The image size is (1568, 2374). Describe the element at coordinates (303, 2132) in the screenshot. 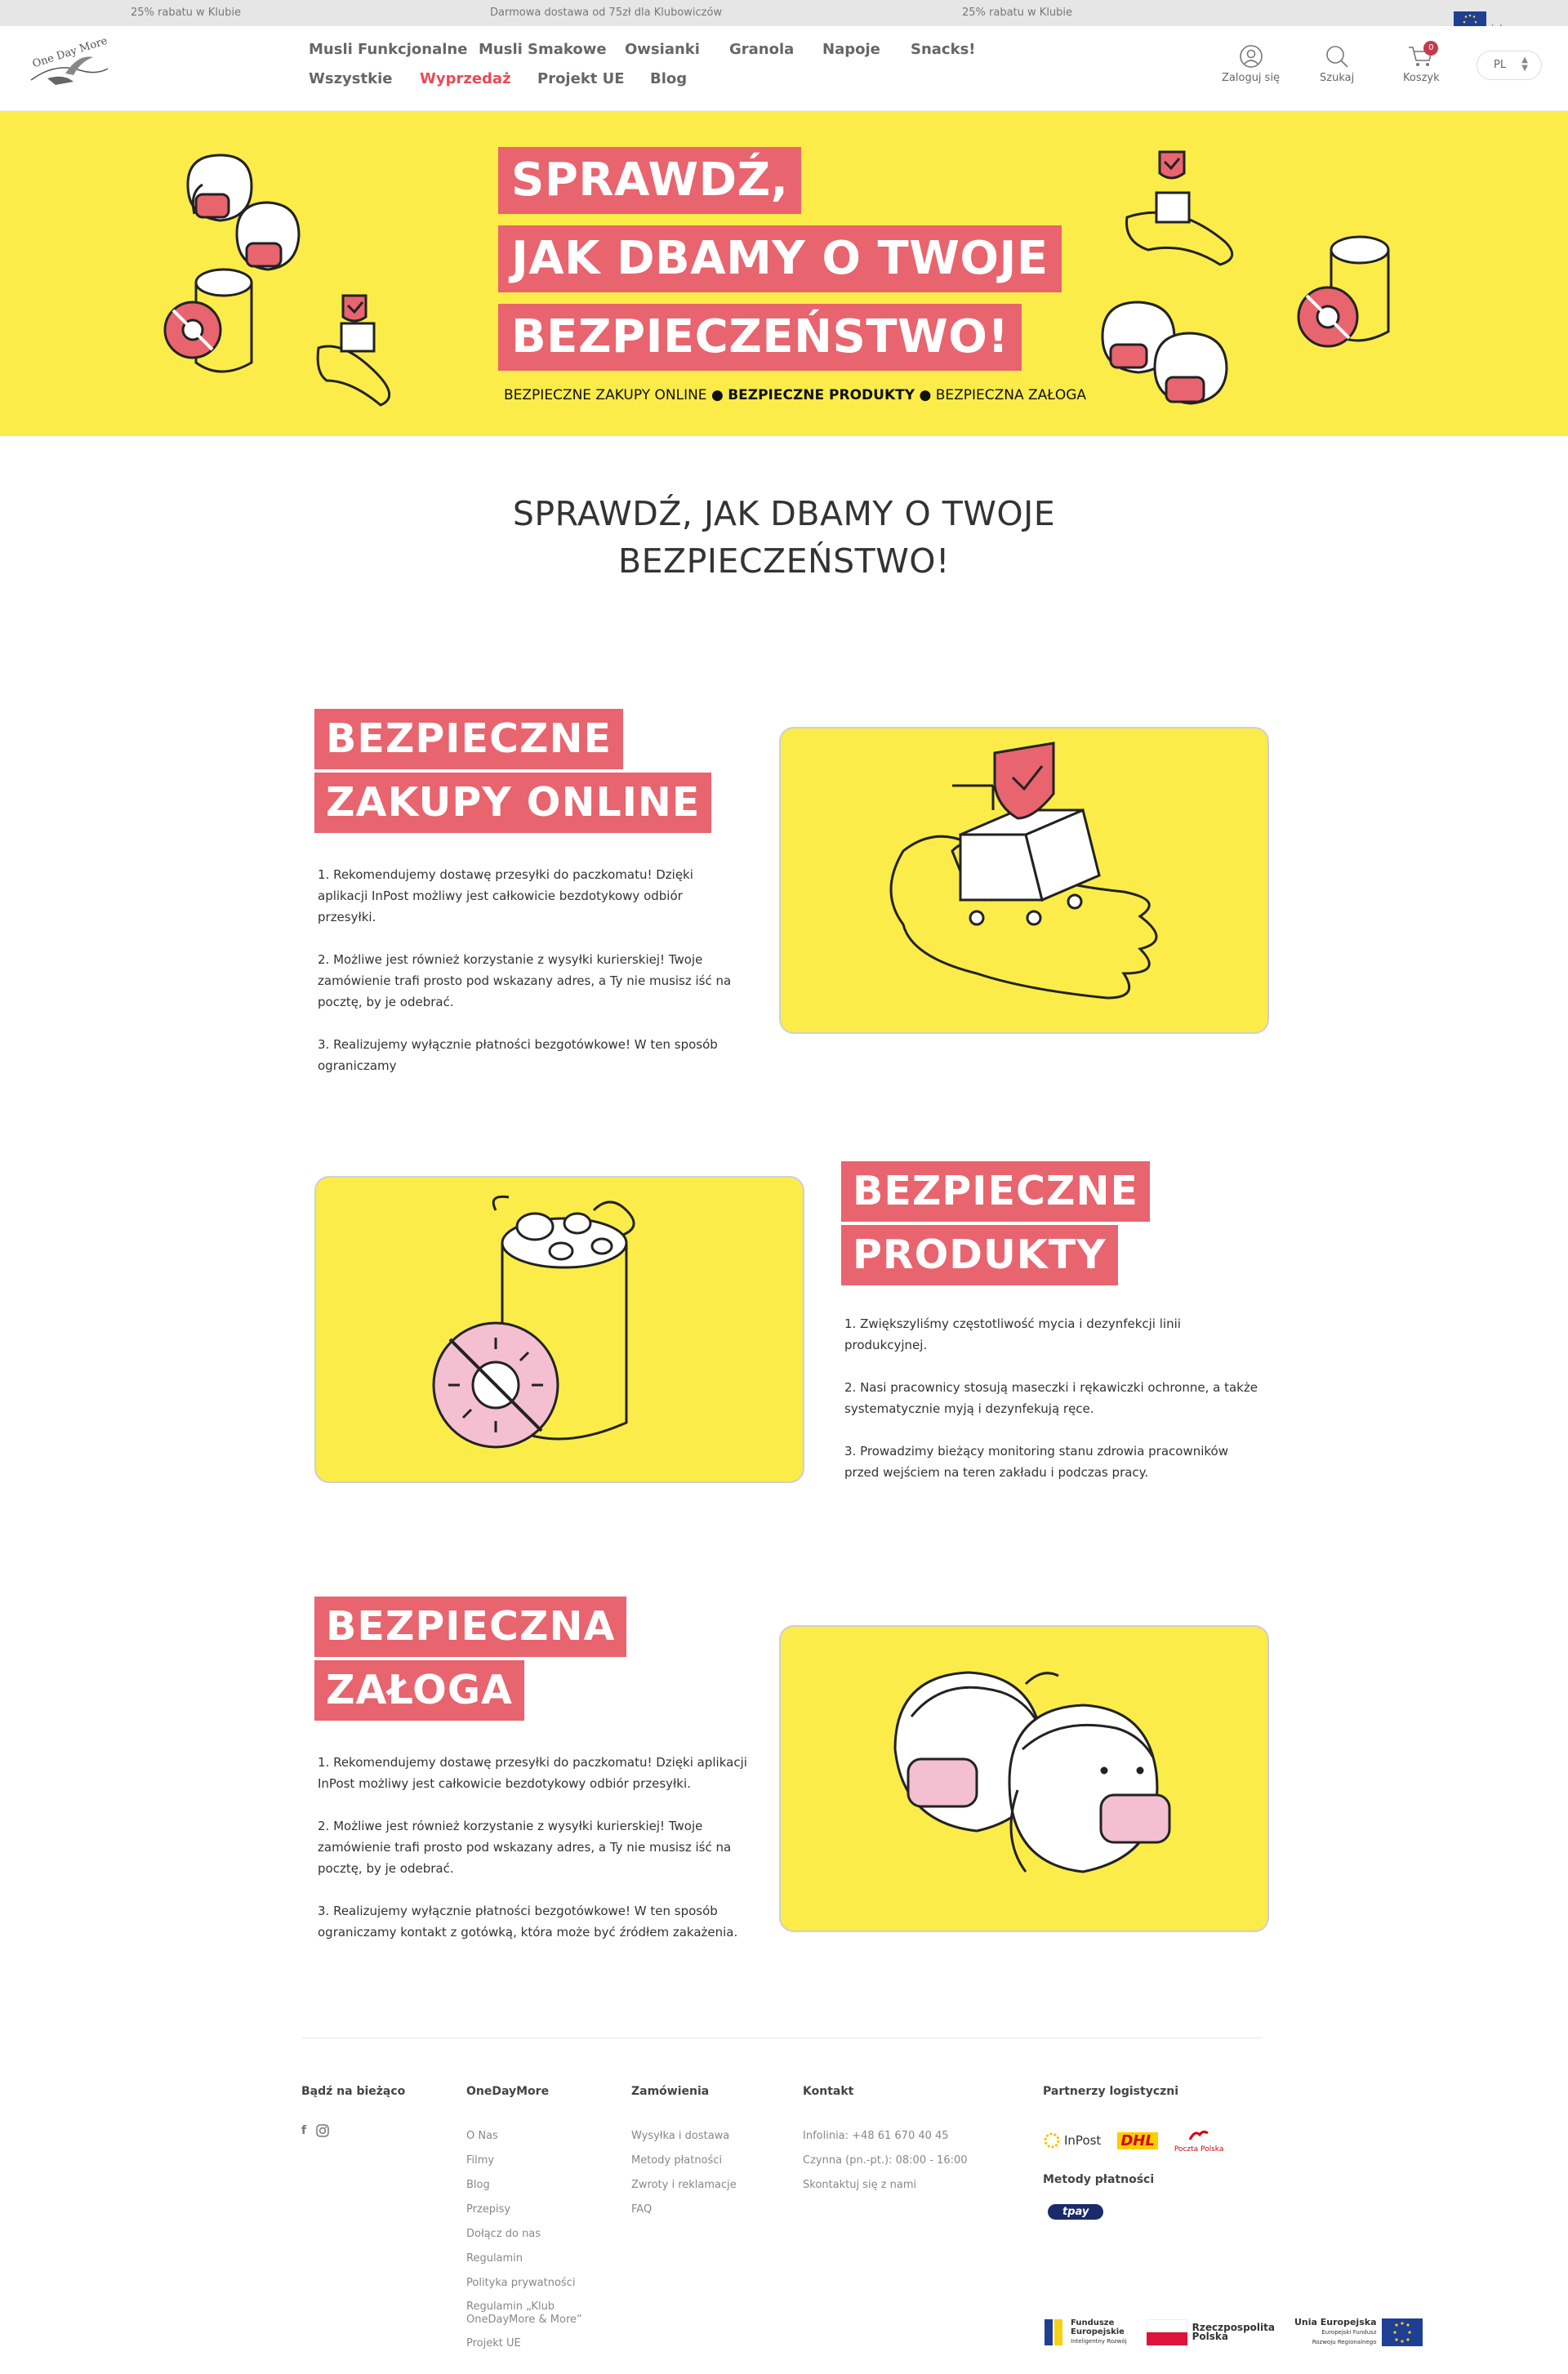

I see `facebook-icon: f` at that location.